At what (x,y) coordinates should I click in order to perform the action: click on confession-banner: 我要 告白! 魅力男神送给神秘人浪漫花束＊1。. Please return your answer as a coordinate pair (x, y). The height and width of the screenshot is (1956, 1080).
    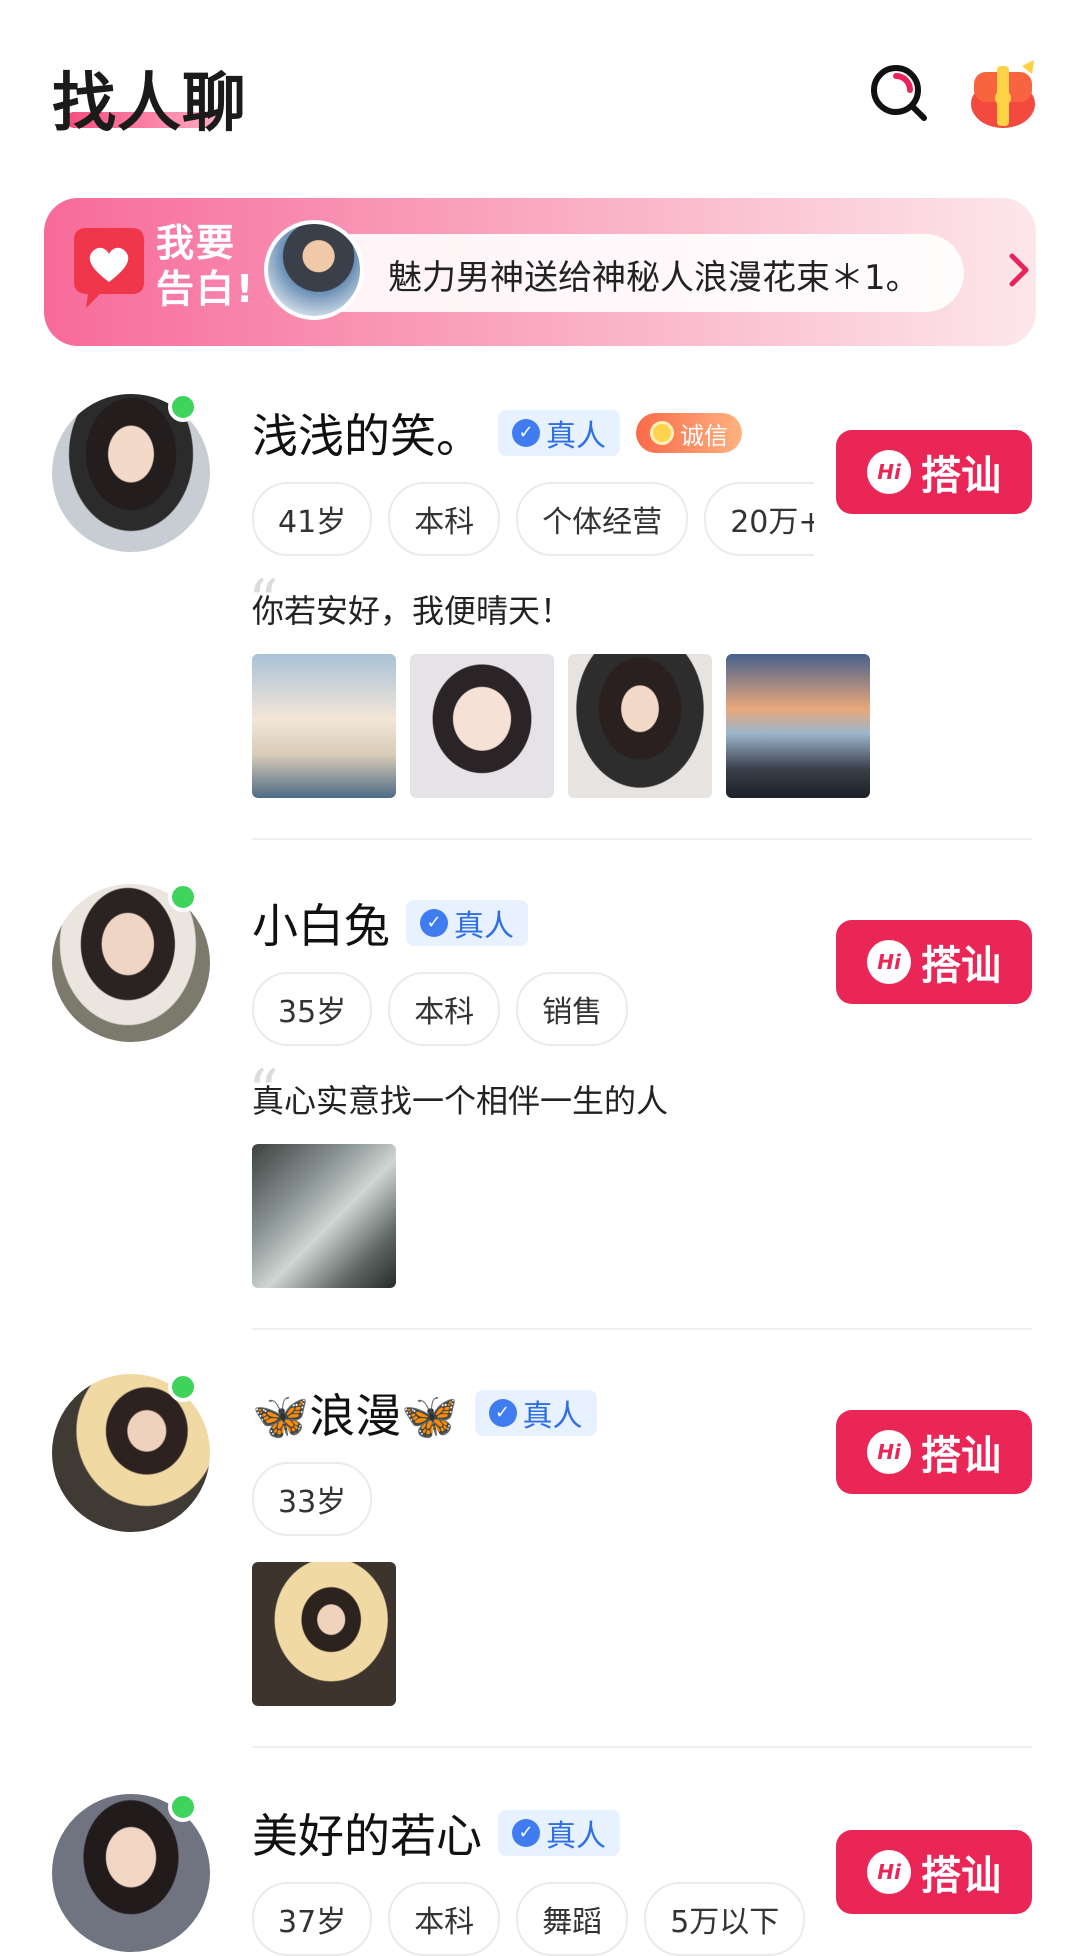
    Looking at the image, I should click on (540, 272).